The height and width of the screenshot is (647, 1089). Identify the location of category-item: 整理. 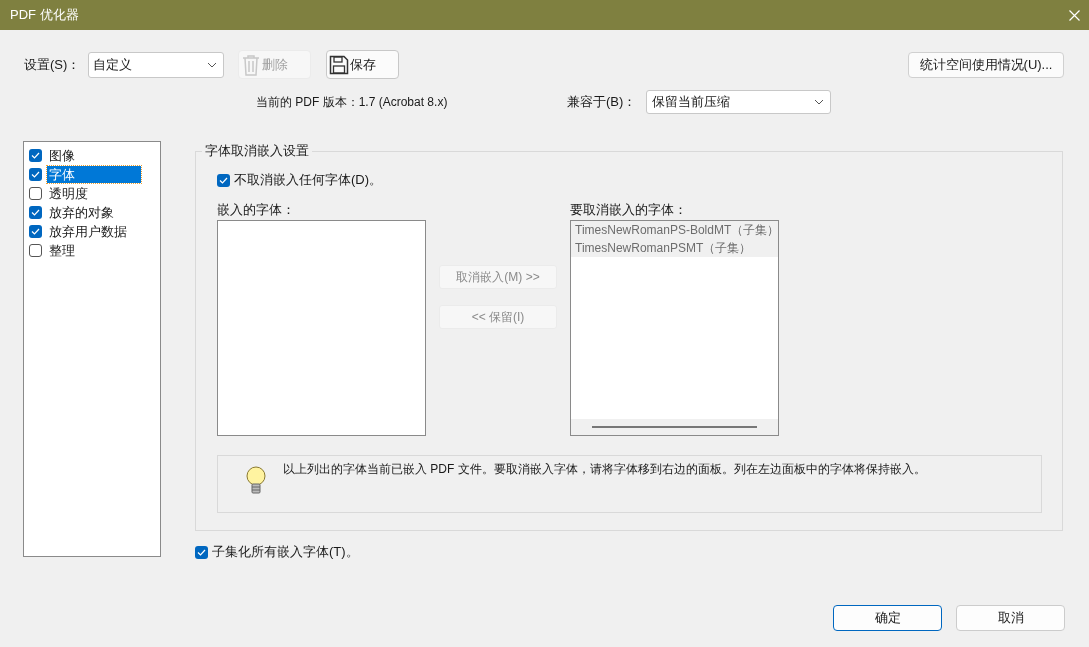
(62, 250).